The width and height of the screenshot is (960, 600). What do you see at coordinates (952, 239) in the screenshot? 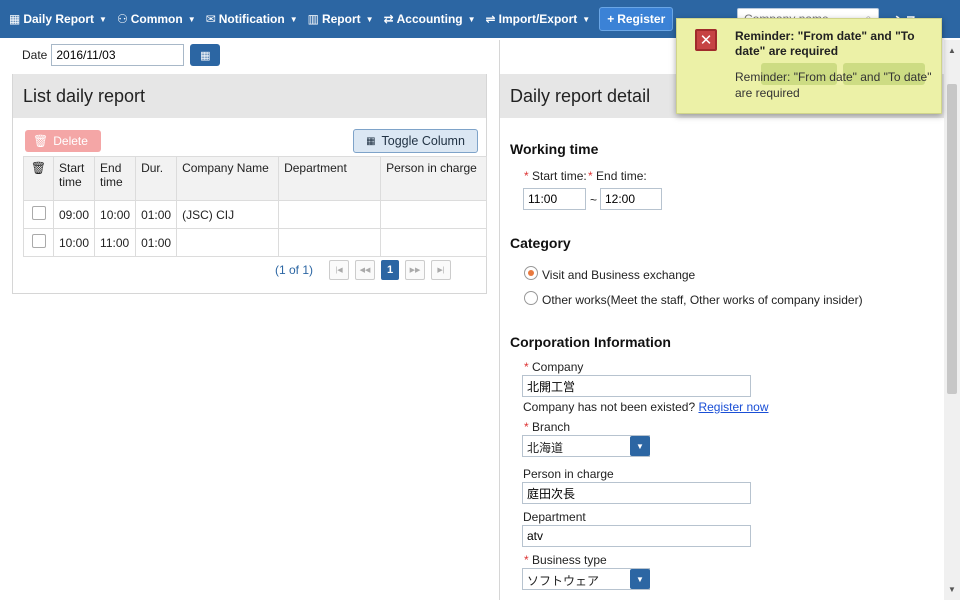
I see `scrollbar-thumb` at bounding box center [952, 239].